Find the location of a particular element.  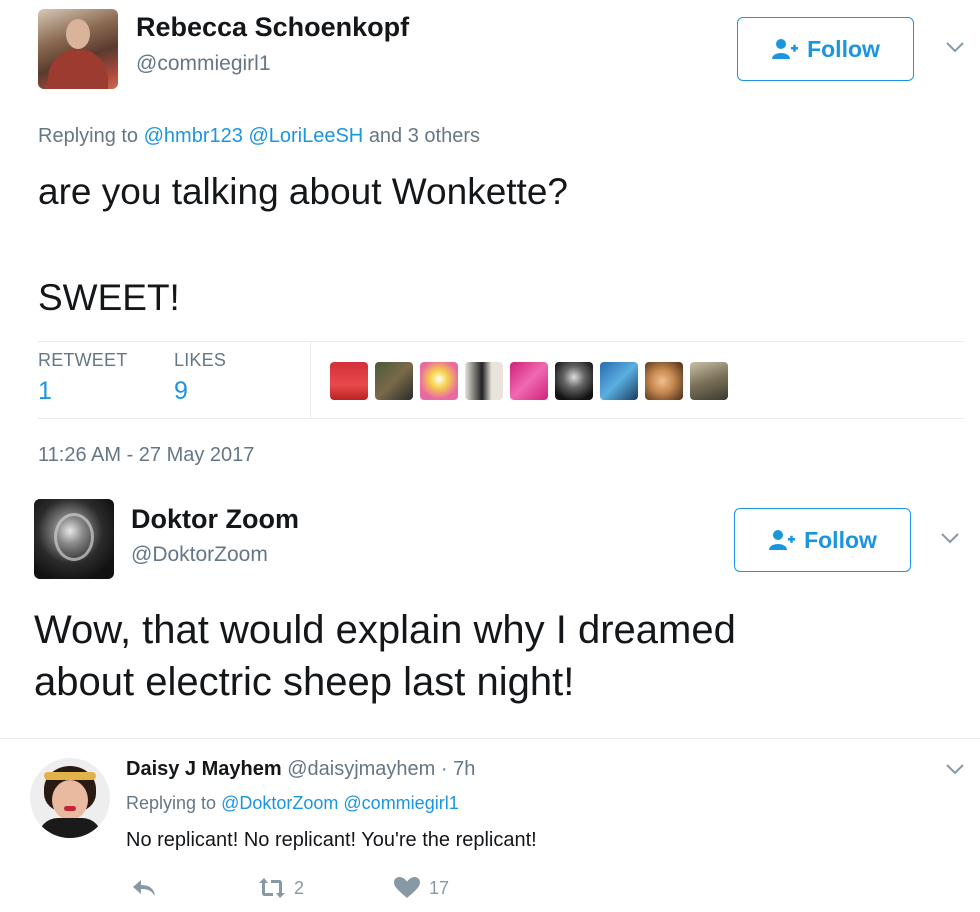

user-name: Doktor Zoom is located at coordinates (215, 519).